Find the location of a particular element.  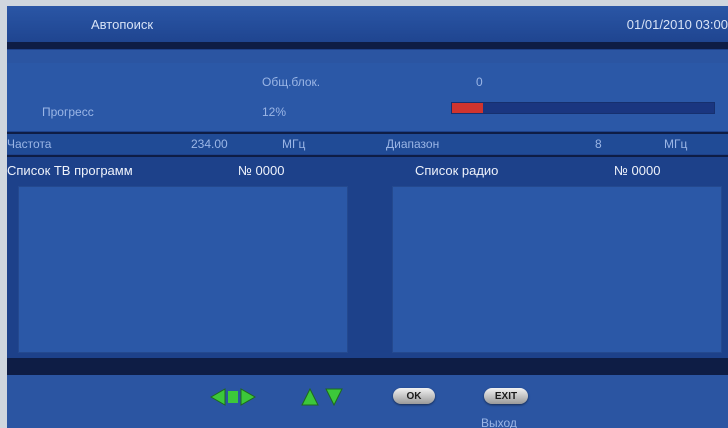

divider-middle is located at coordinates (367, 156).